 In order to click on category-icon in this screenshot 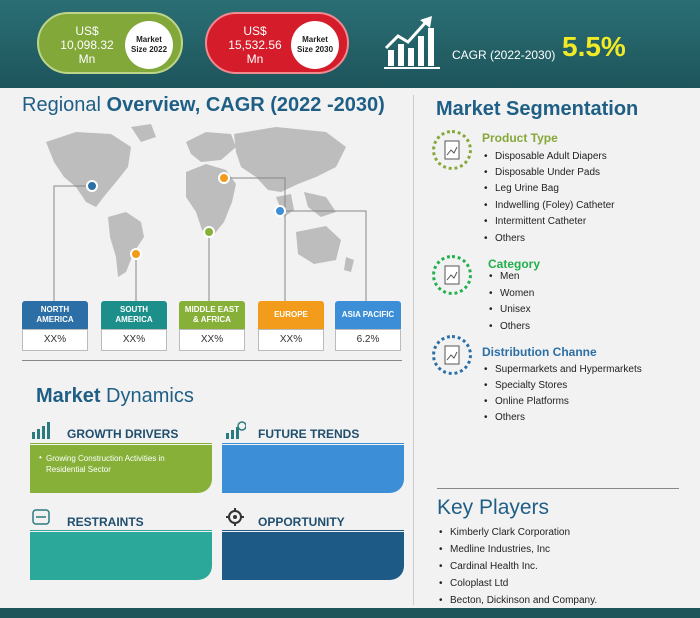, I will do `click(452, 275)`.